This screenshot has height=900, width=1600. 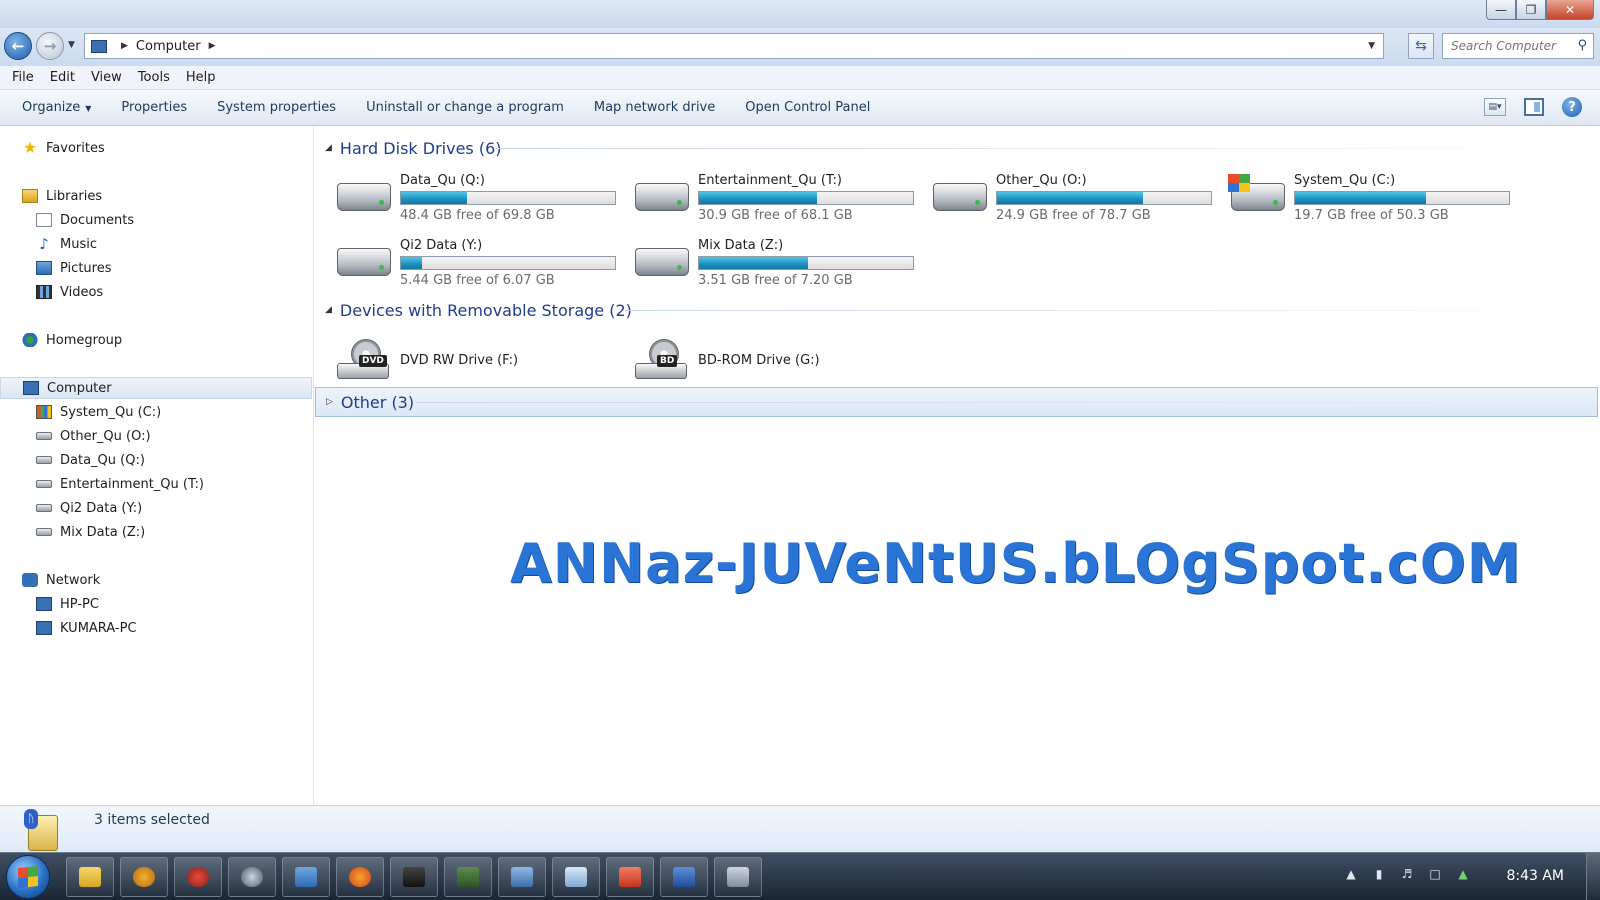 I want to click on group-other: ▷ Other (3), so click(x=956, y=402).